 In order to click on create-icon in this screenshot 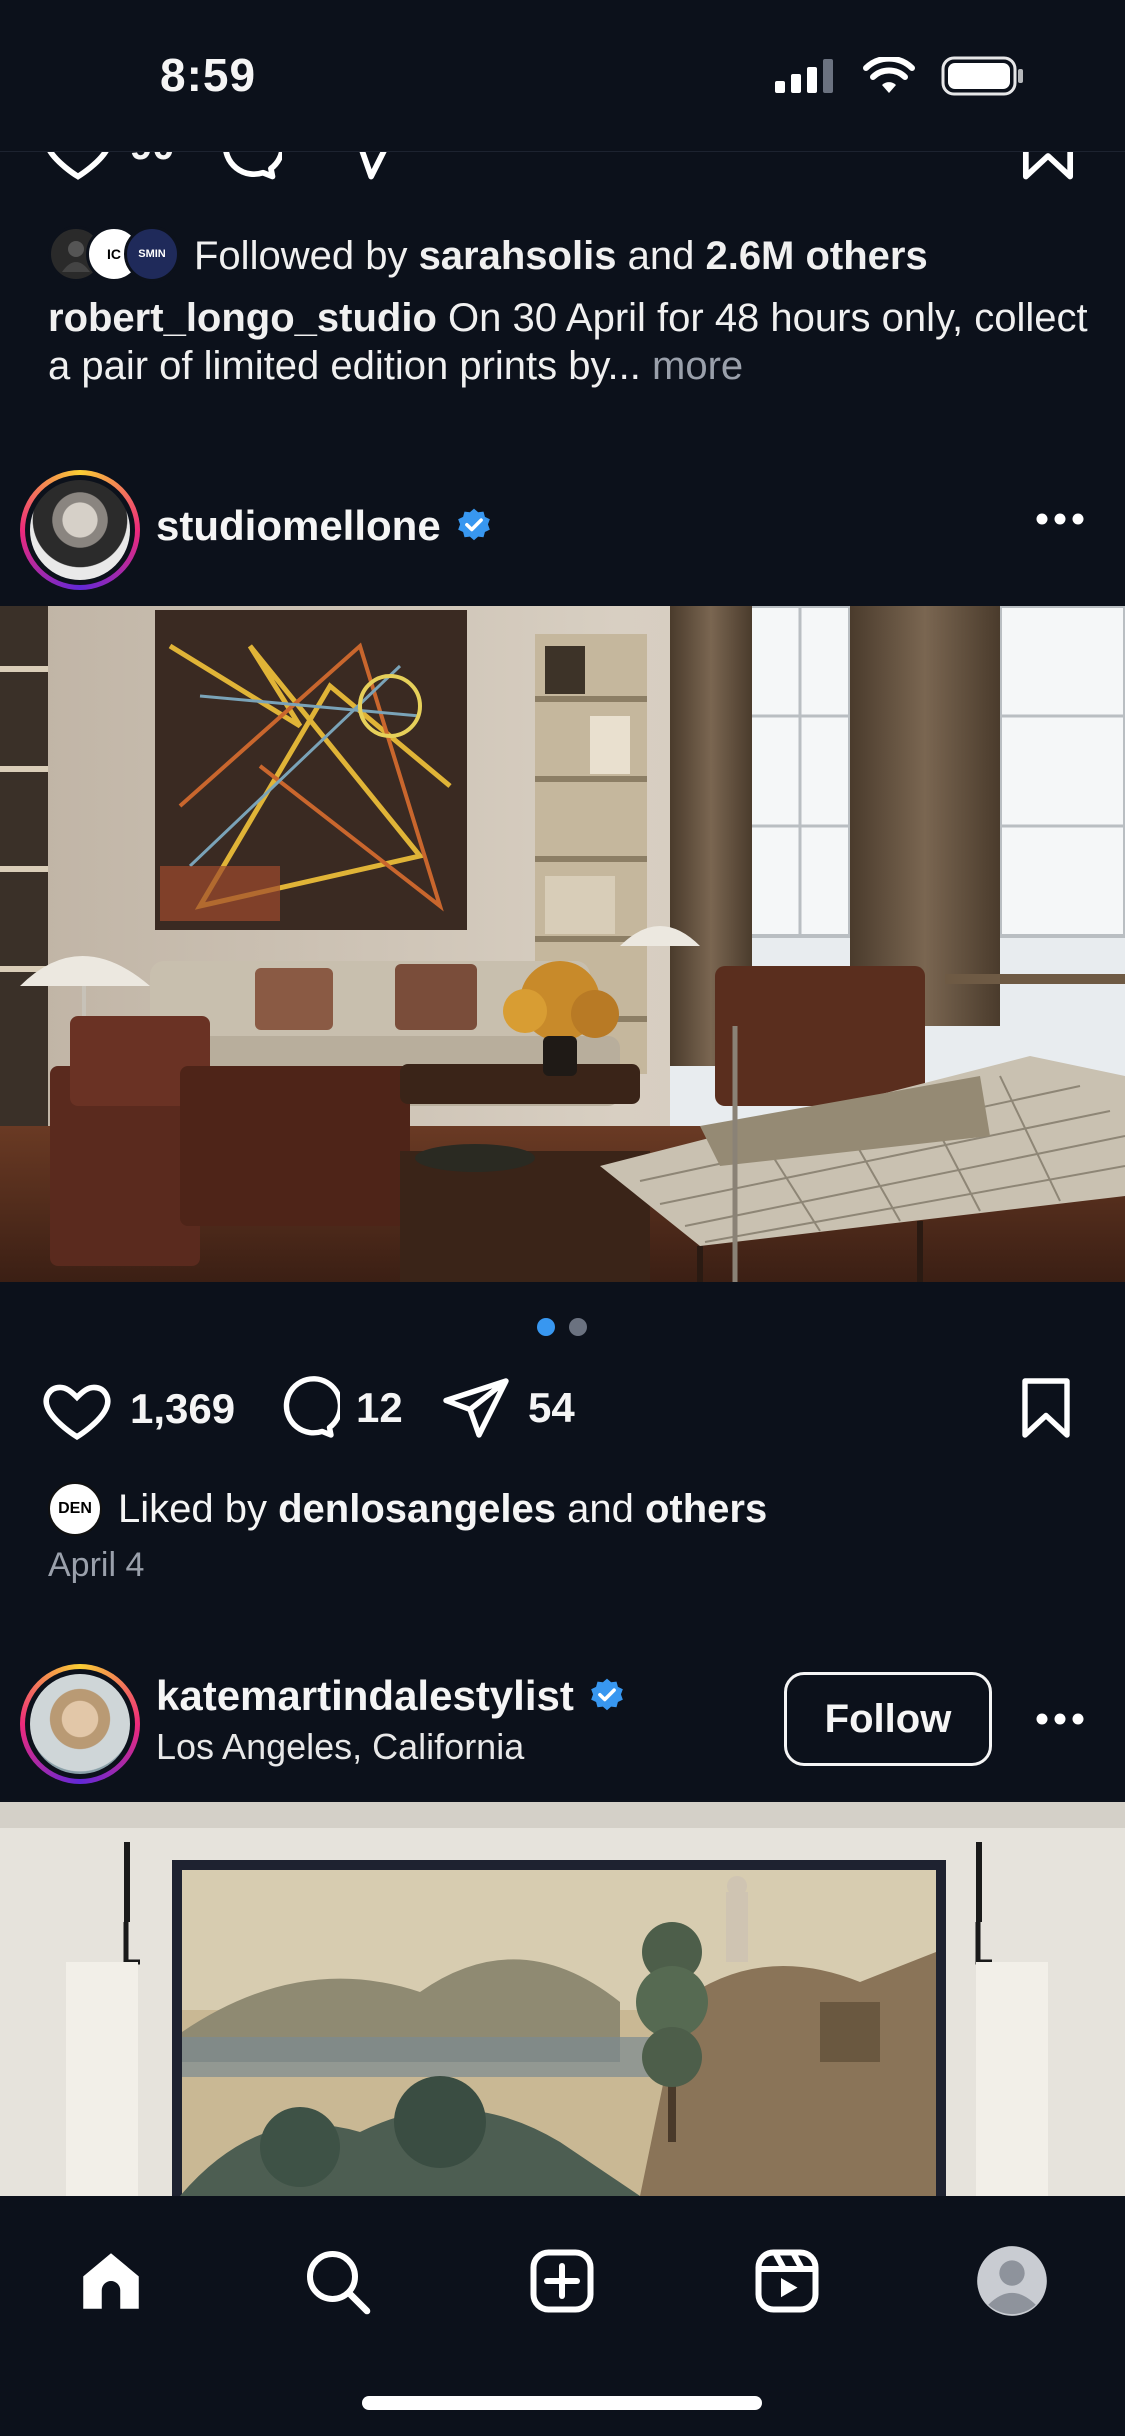, I will do `click(562, 2281)`.